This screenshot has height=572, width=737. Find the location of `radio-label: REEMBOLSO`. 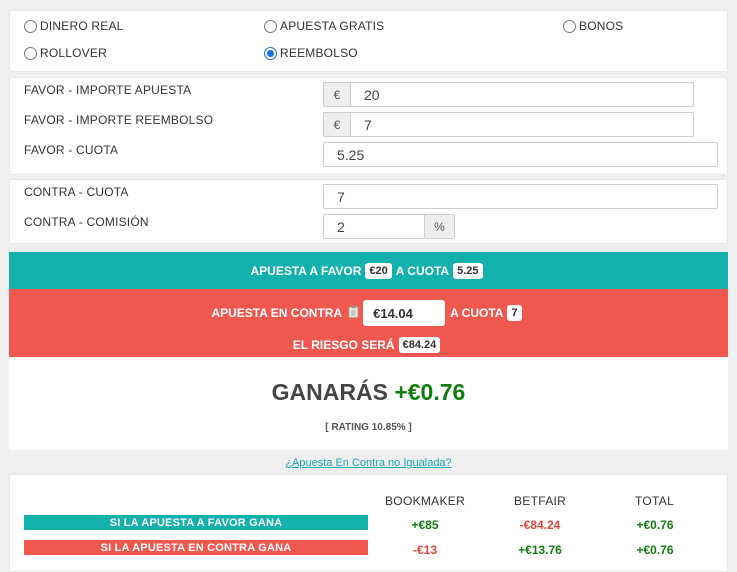

radio-label: REEMBOLSO is located at coordinates (319, 53).